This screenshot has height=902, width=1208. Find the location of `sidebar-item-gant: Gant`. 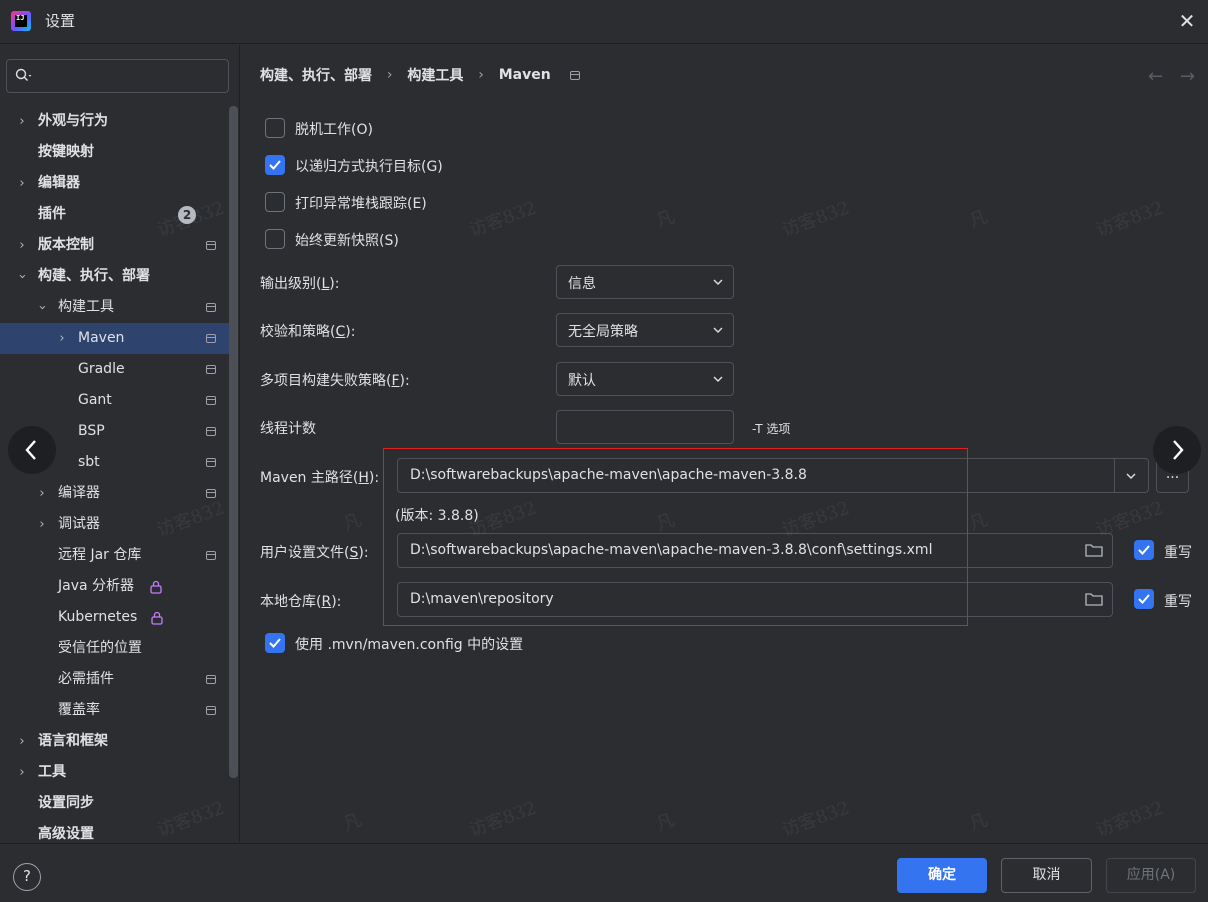

sidebar-item-gant: Gant is located at coordinates (119, 400).